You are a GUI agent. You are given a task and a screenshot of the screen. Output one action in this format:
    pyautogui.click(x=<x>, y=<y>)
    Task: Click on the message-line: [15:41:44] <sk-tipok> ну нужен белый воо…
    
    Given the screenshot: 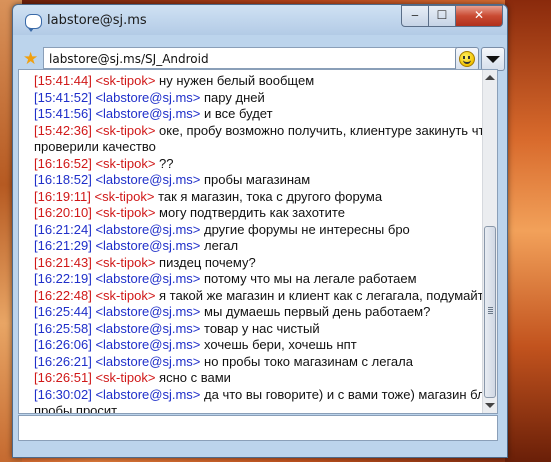 What is the action you would take?
    pyautogui.click(x=254, y=81)
    